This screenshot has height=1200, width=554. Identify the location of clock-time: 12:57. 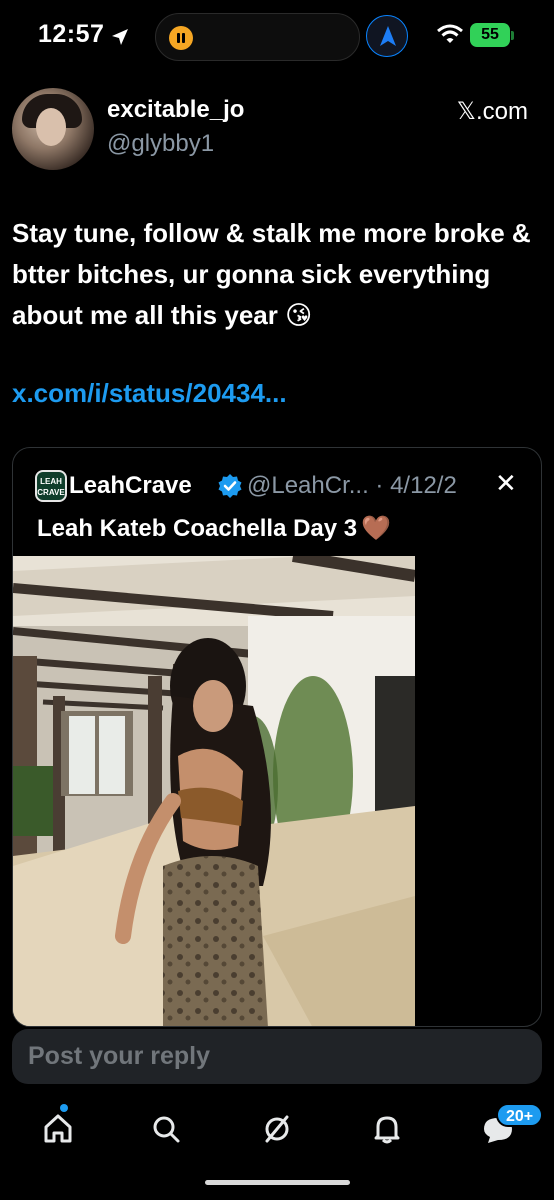
(71, 34).